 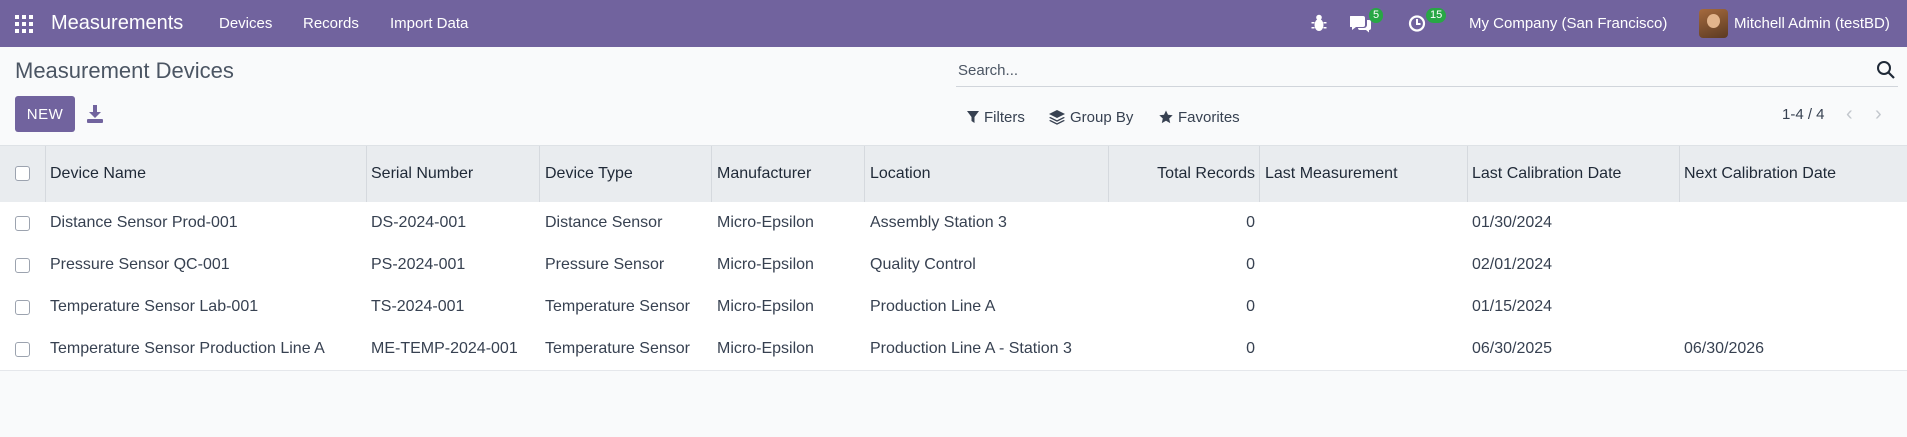 What do you see at coordinates (117, 23) in the screenshot?
I see `app-brand: Measurements` at bounding box center [117, 23].